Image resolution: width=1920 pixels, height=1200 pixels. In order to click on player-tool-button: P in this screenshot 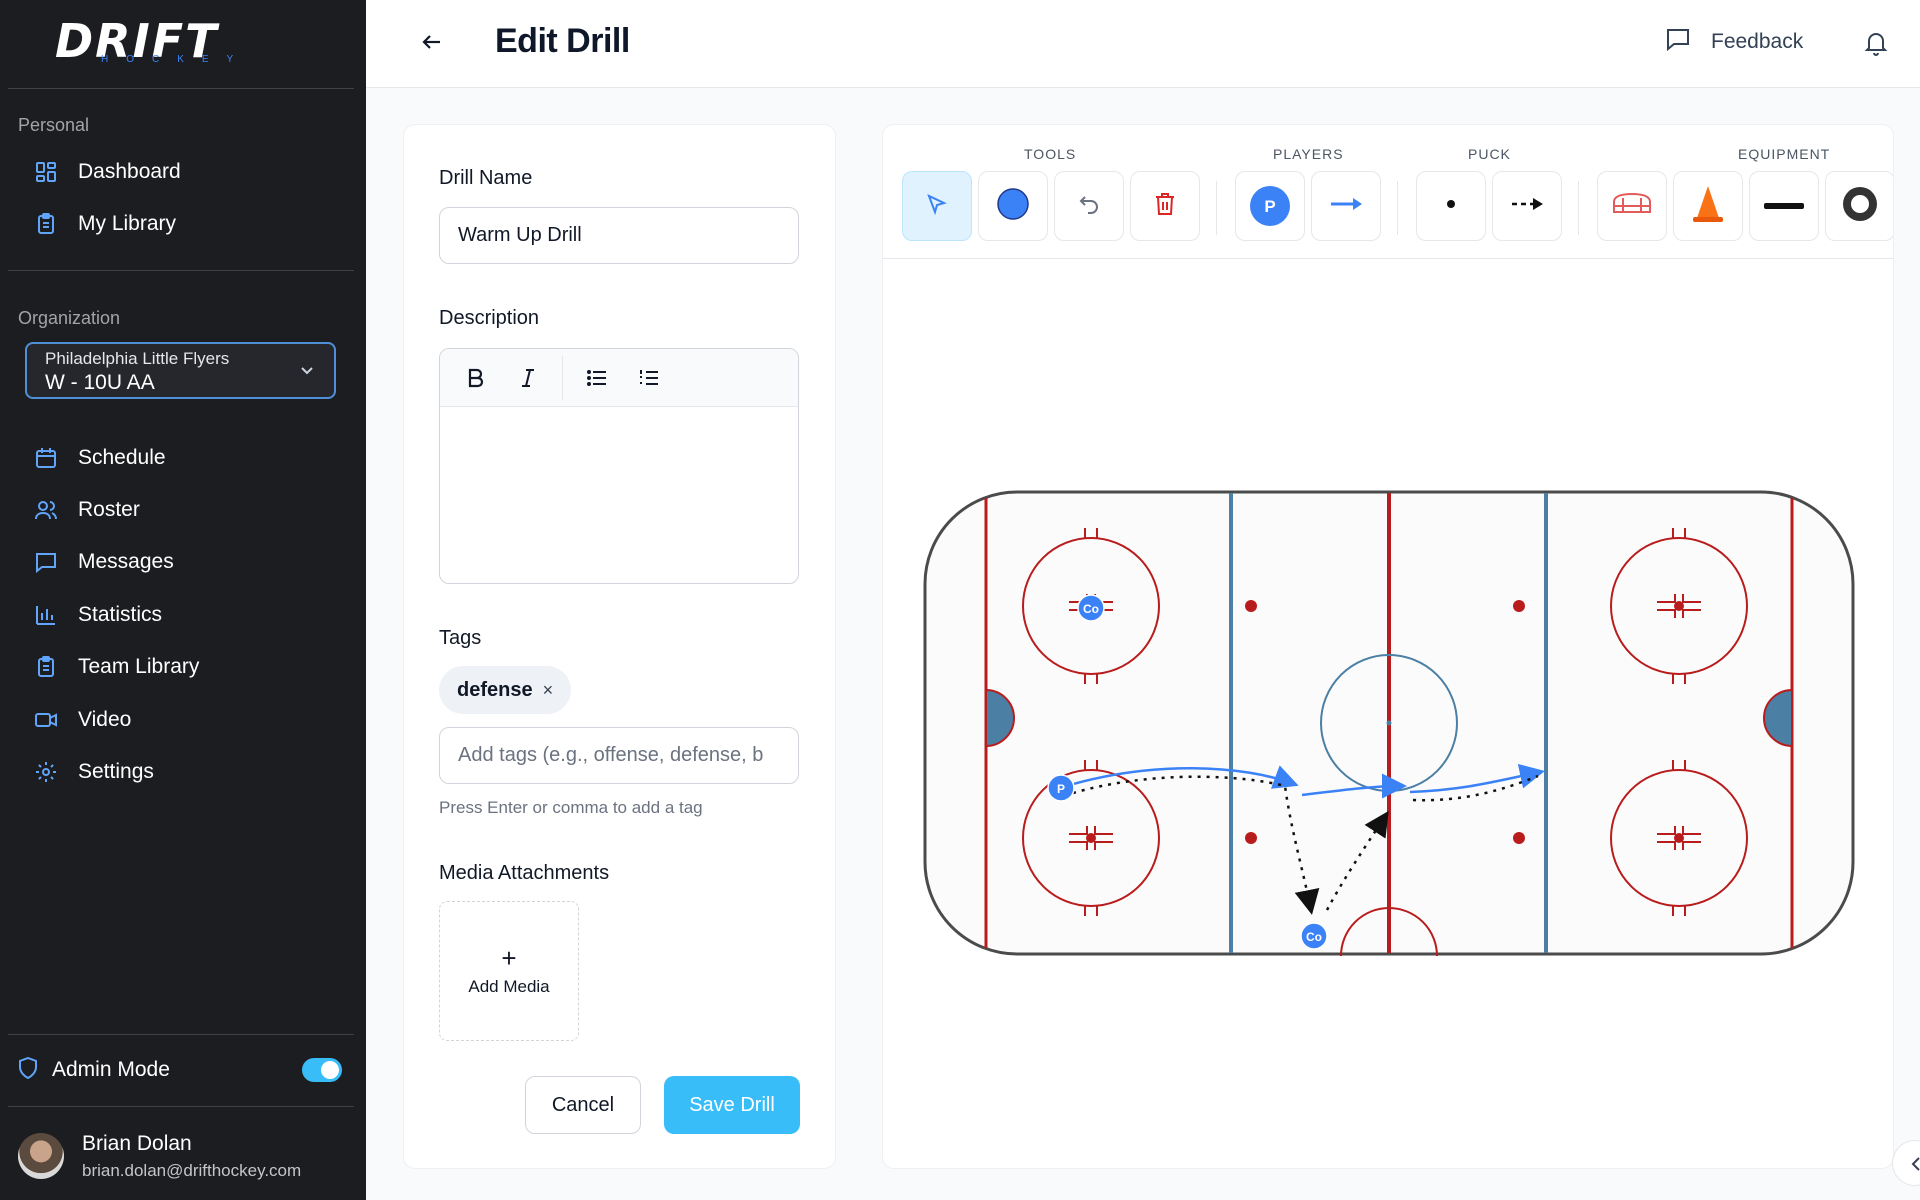, I will do `click(1270, 206)`.